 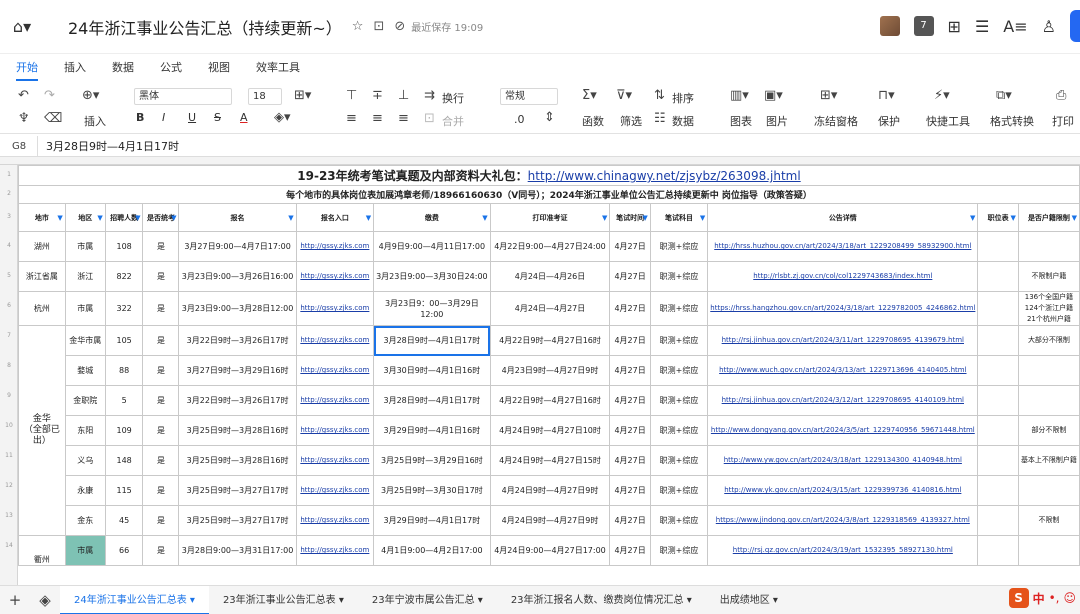 I want to click on format-painter-icon: ♆, so click(x=24, y=118).